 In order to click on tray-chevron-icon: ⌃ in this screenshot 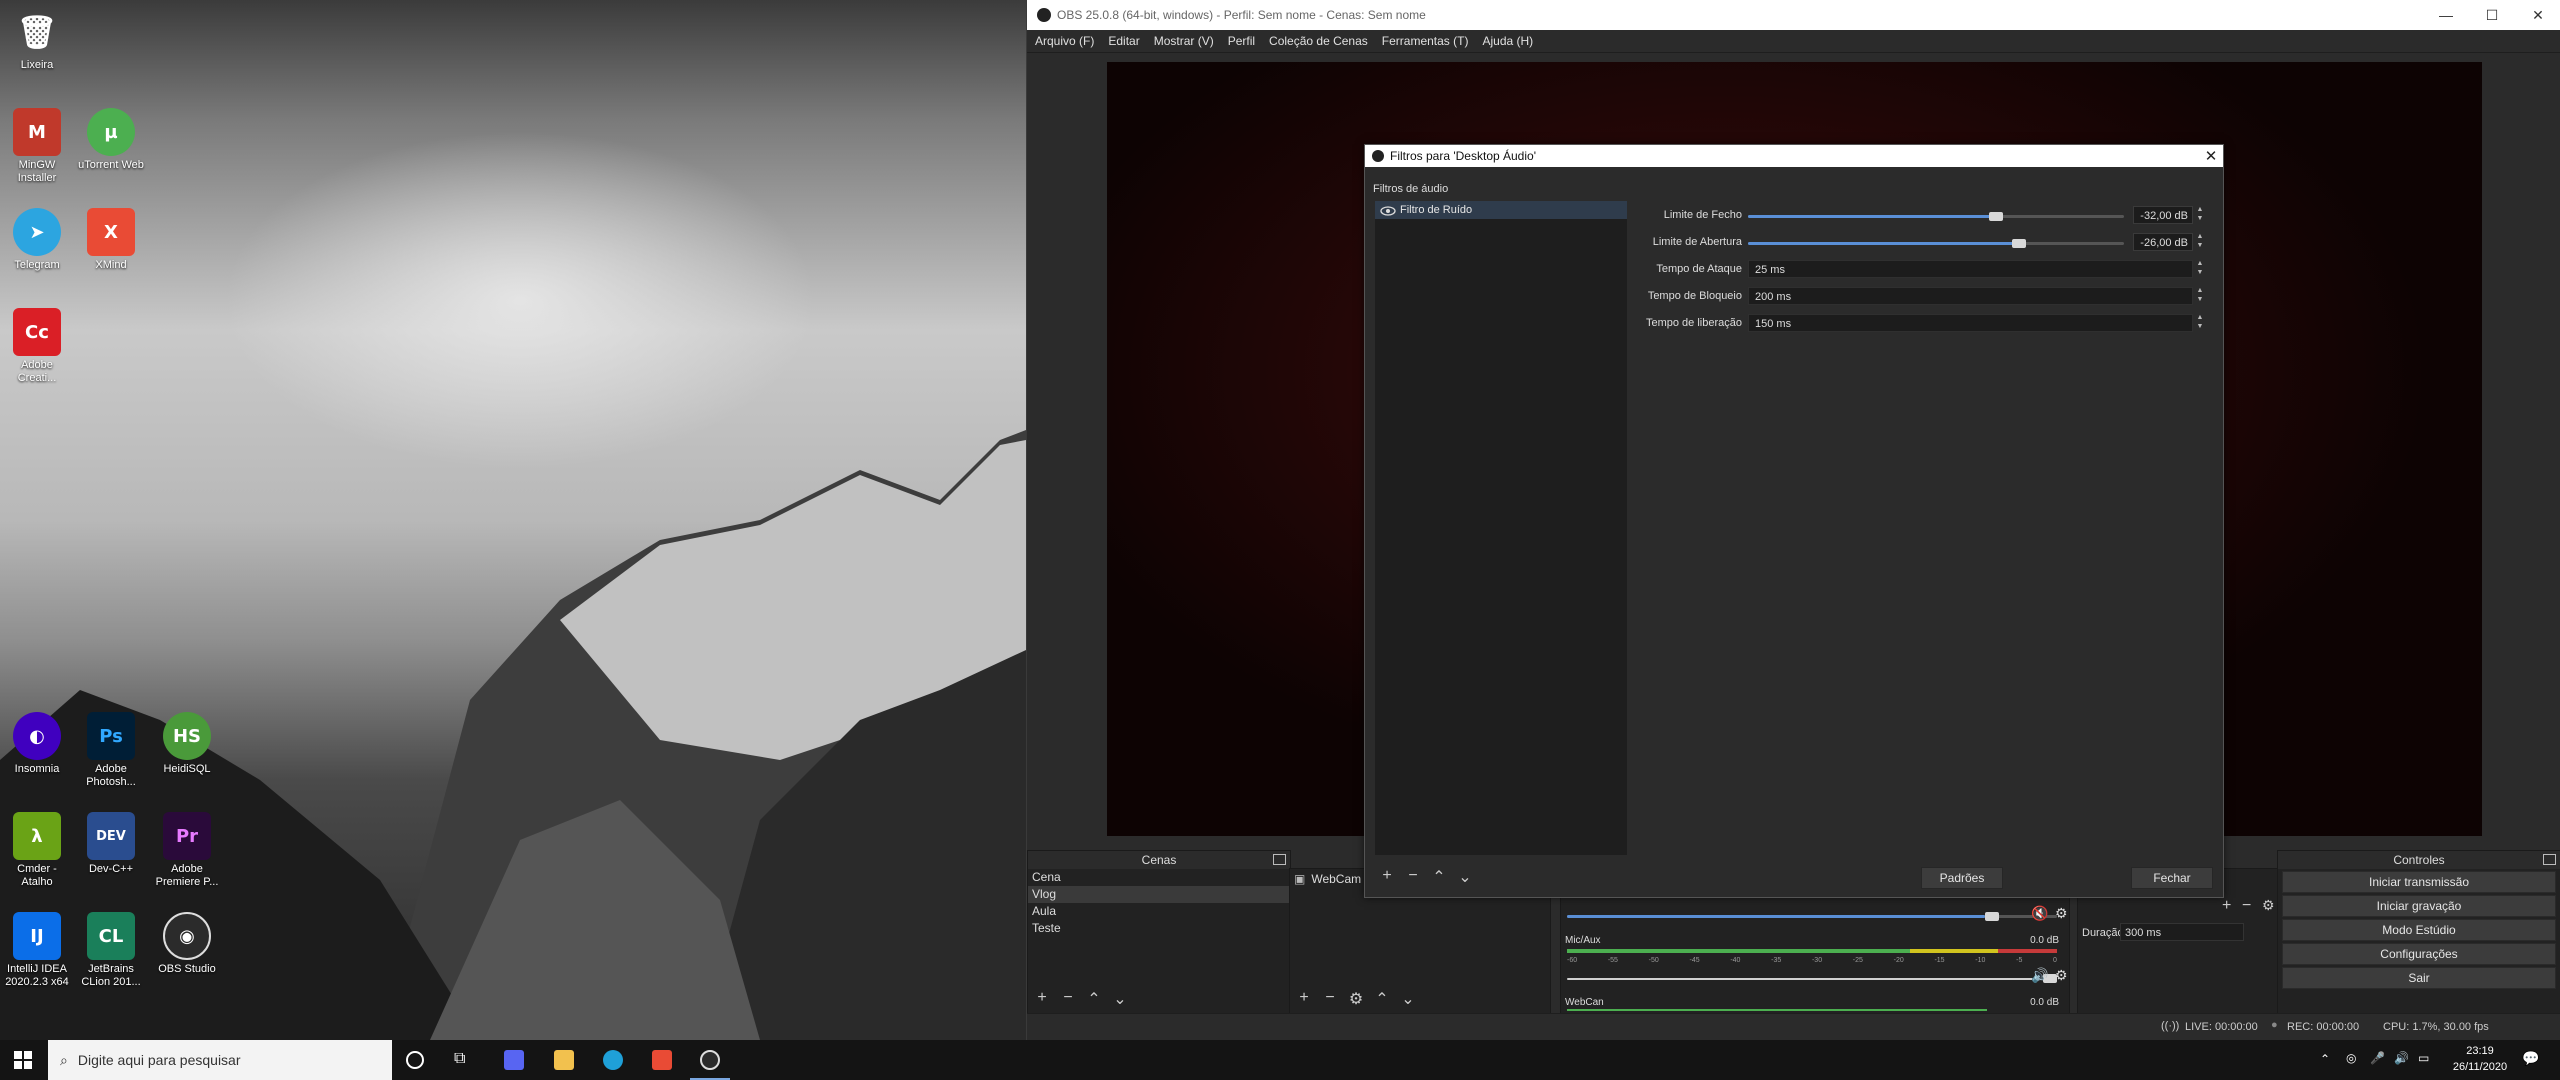, I will do `click(2325, 1059)`.